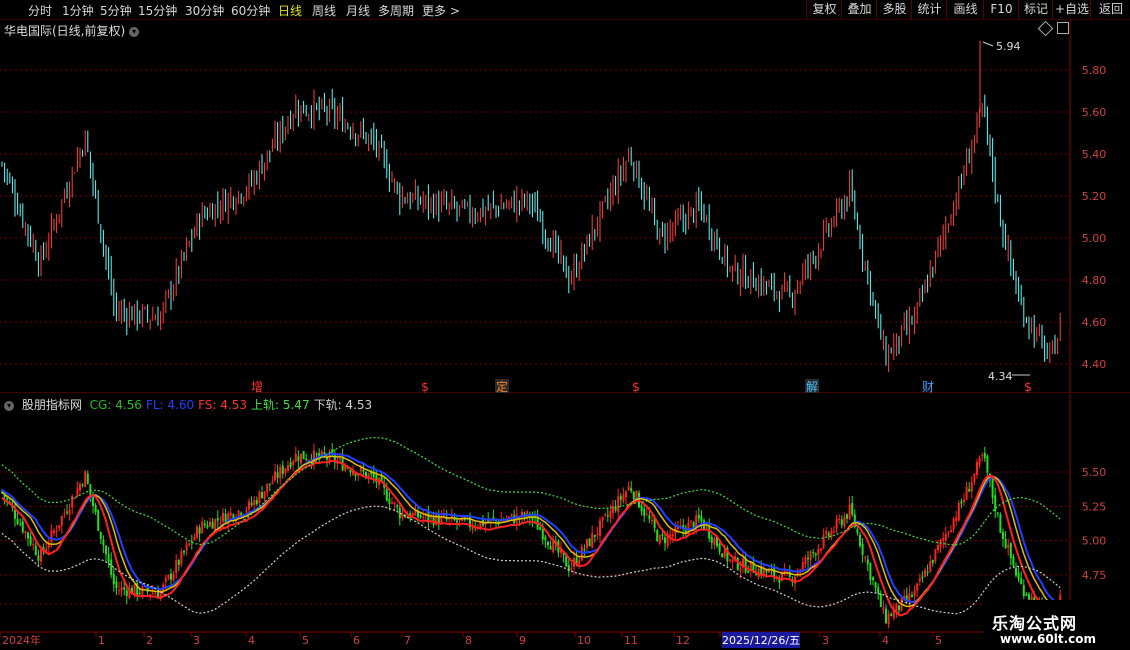 This screenshot has width=1130, height=650. I want to click on price-axis-label: 4.80, so click(1094, 280).